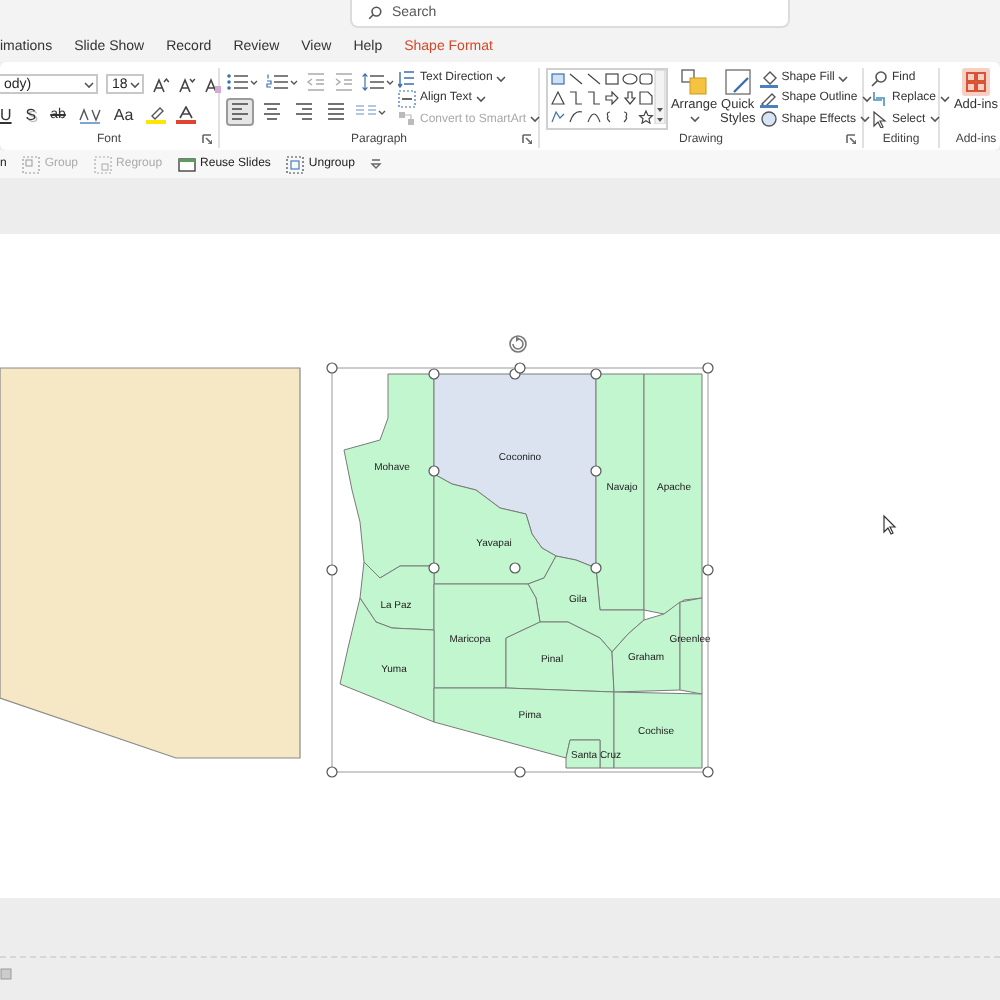  What do you see at coordinates (879, 98) in the screenshot?
I see `replace-icon` at bounding box center [879, 98].